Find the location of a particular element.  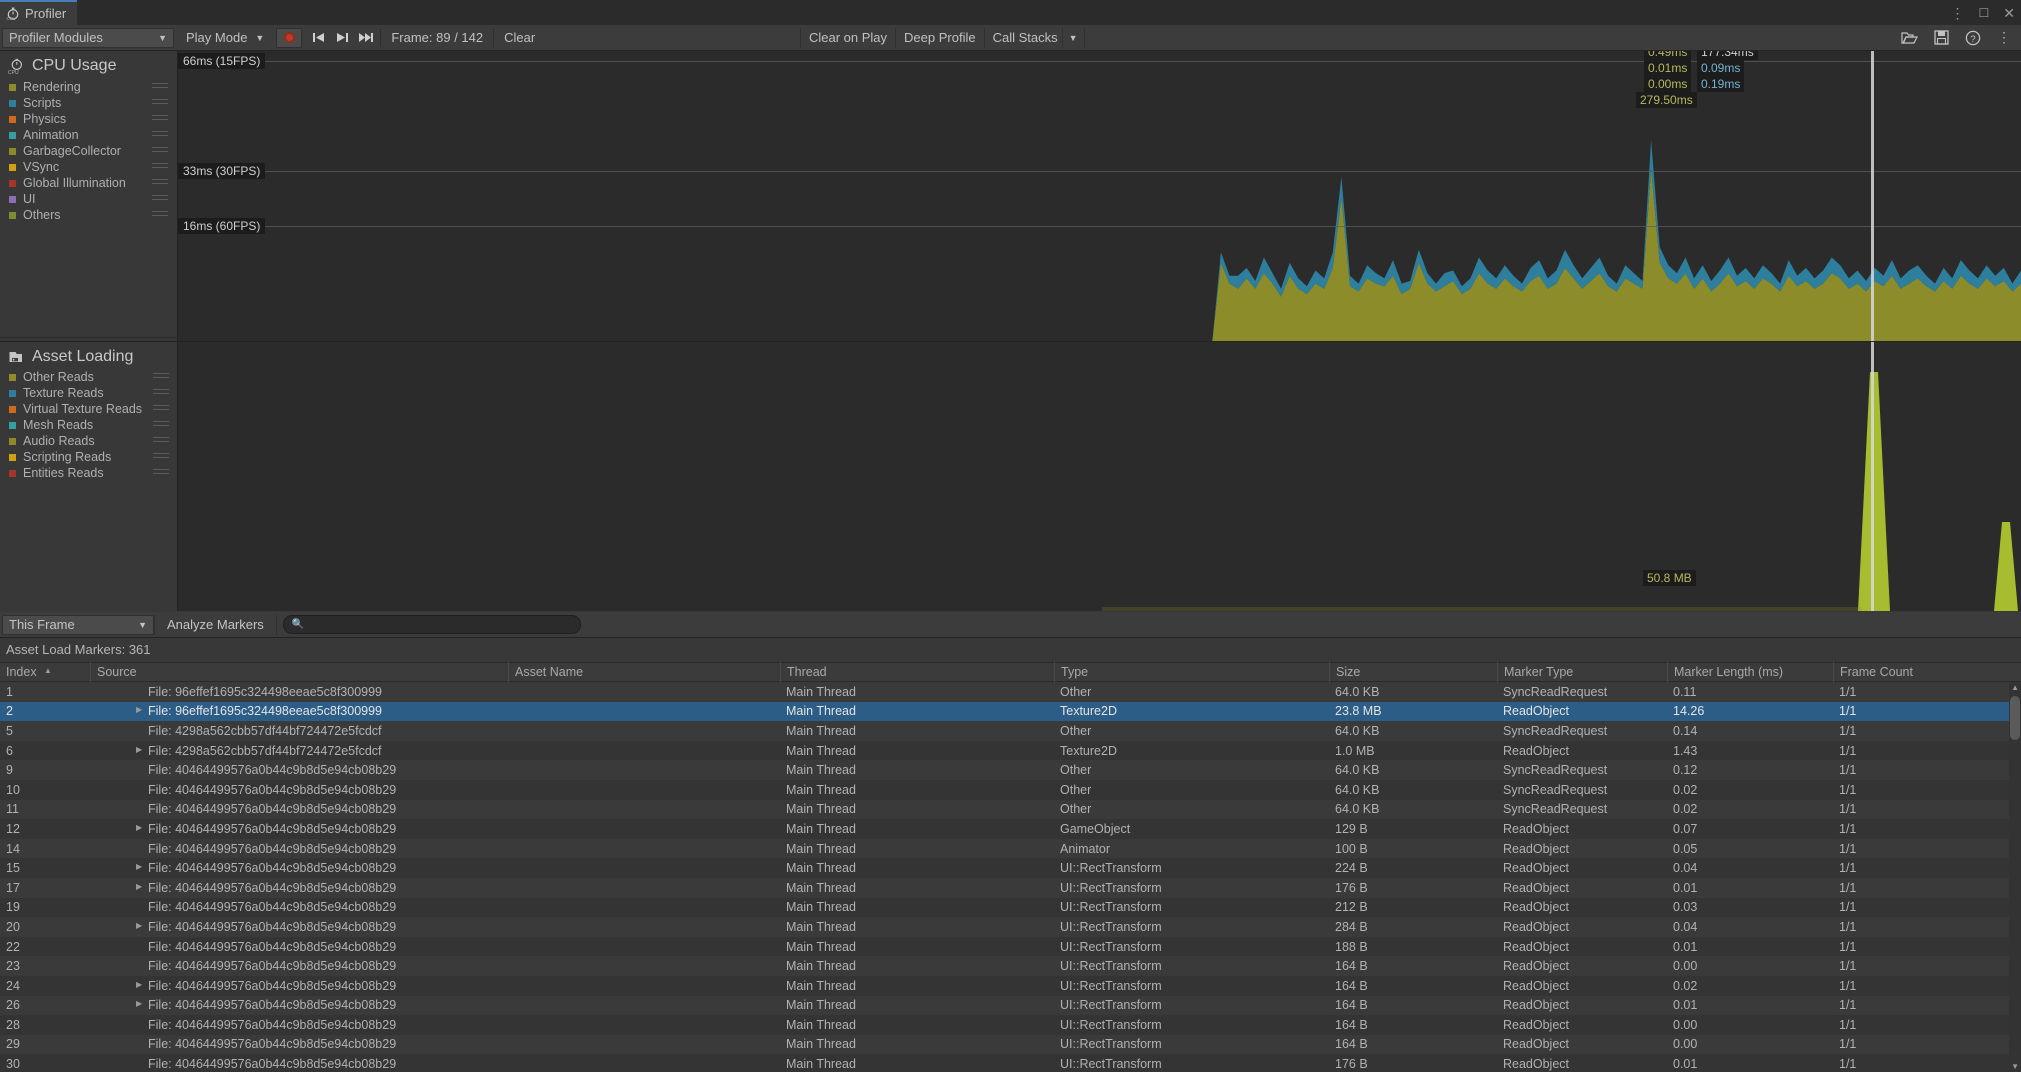

profiler-modules-dropdown: Profiler Modules ▼ is located at coordinates (88, 37).